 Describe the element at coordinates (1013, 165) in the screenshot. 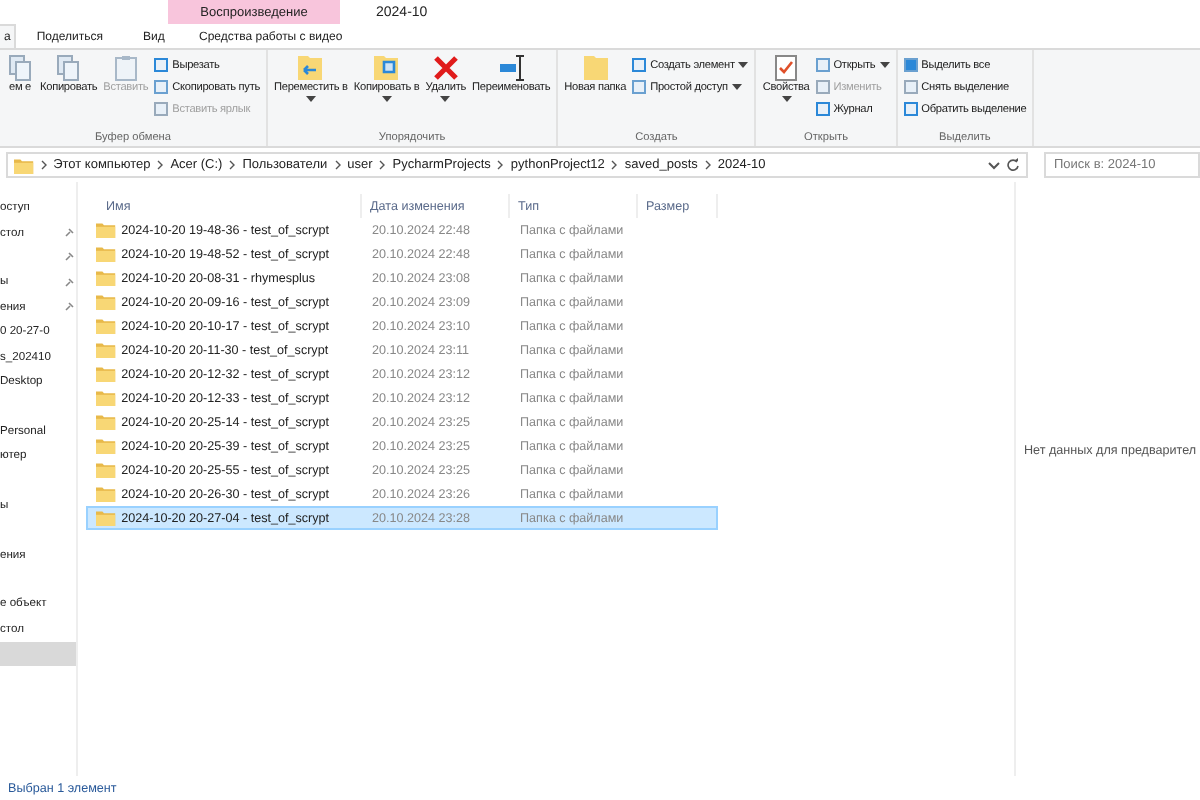

I see `refresh-icon` at that location.